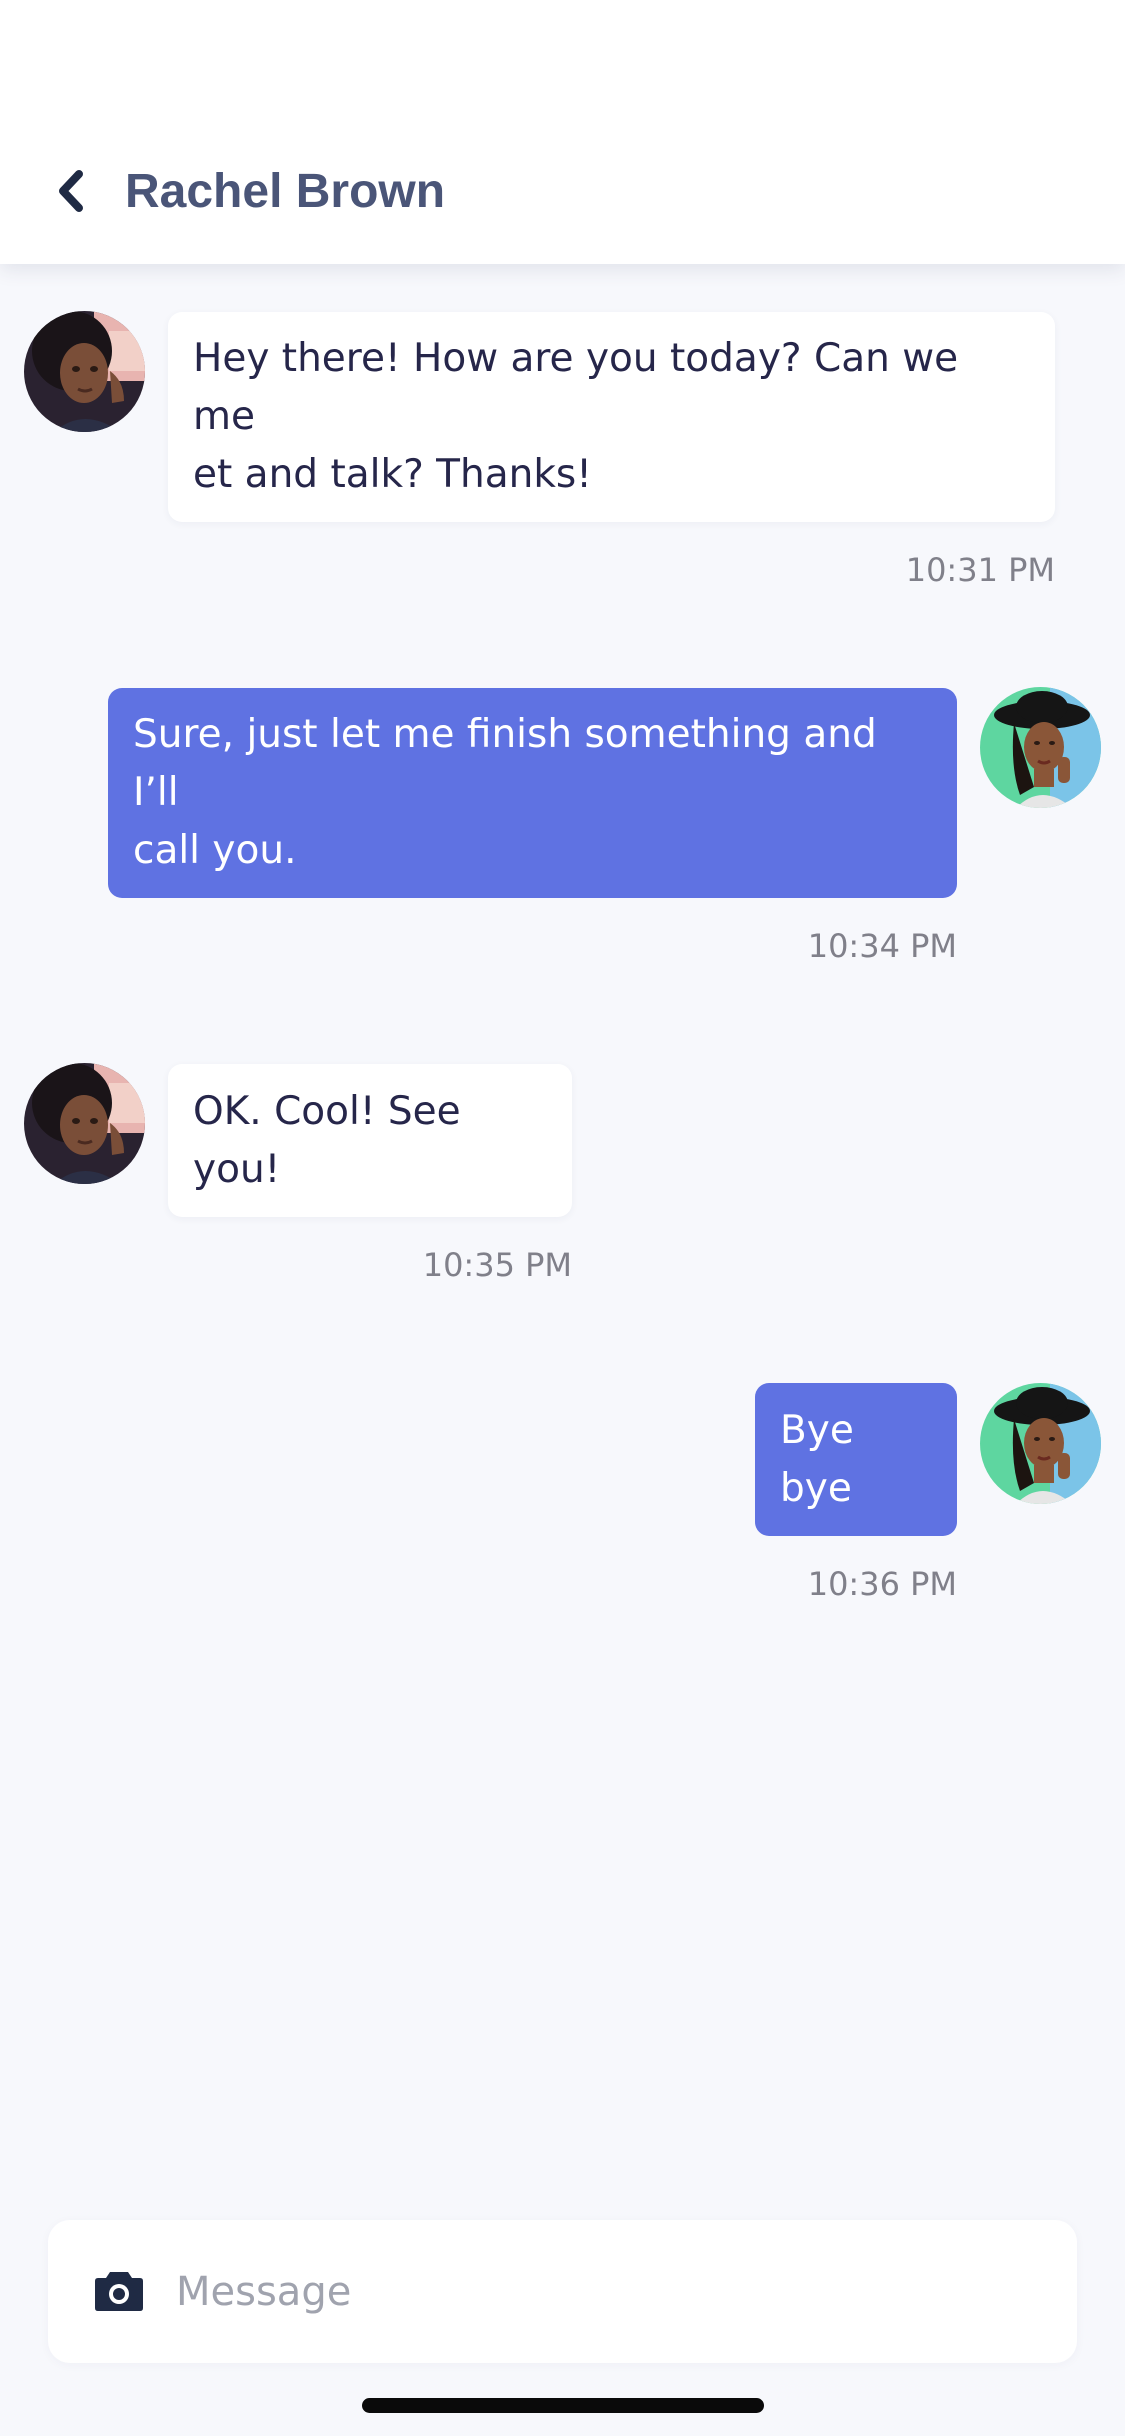  Describe the element at coordinates (856, 1459) in the screenshot. I see `message-bubble-outgoing: Bye bye` at that location.